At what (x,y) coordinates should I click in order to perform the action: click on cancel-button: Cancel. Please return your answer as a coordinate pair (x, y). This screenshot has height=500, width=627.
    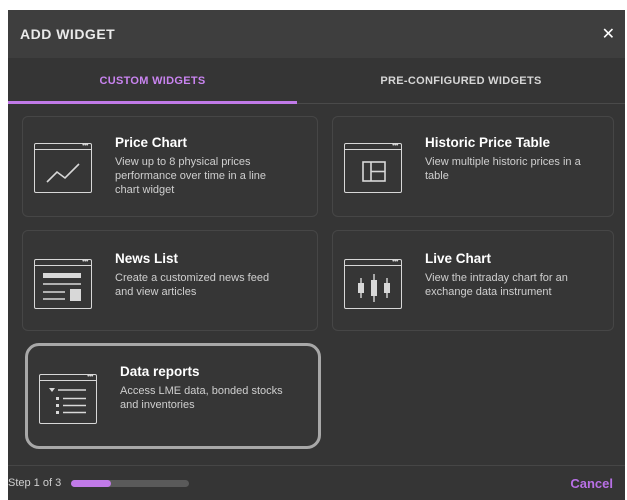
    Looking at the image, I should click on (591, 483).